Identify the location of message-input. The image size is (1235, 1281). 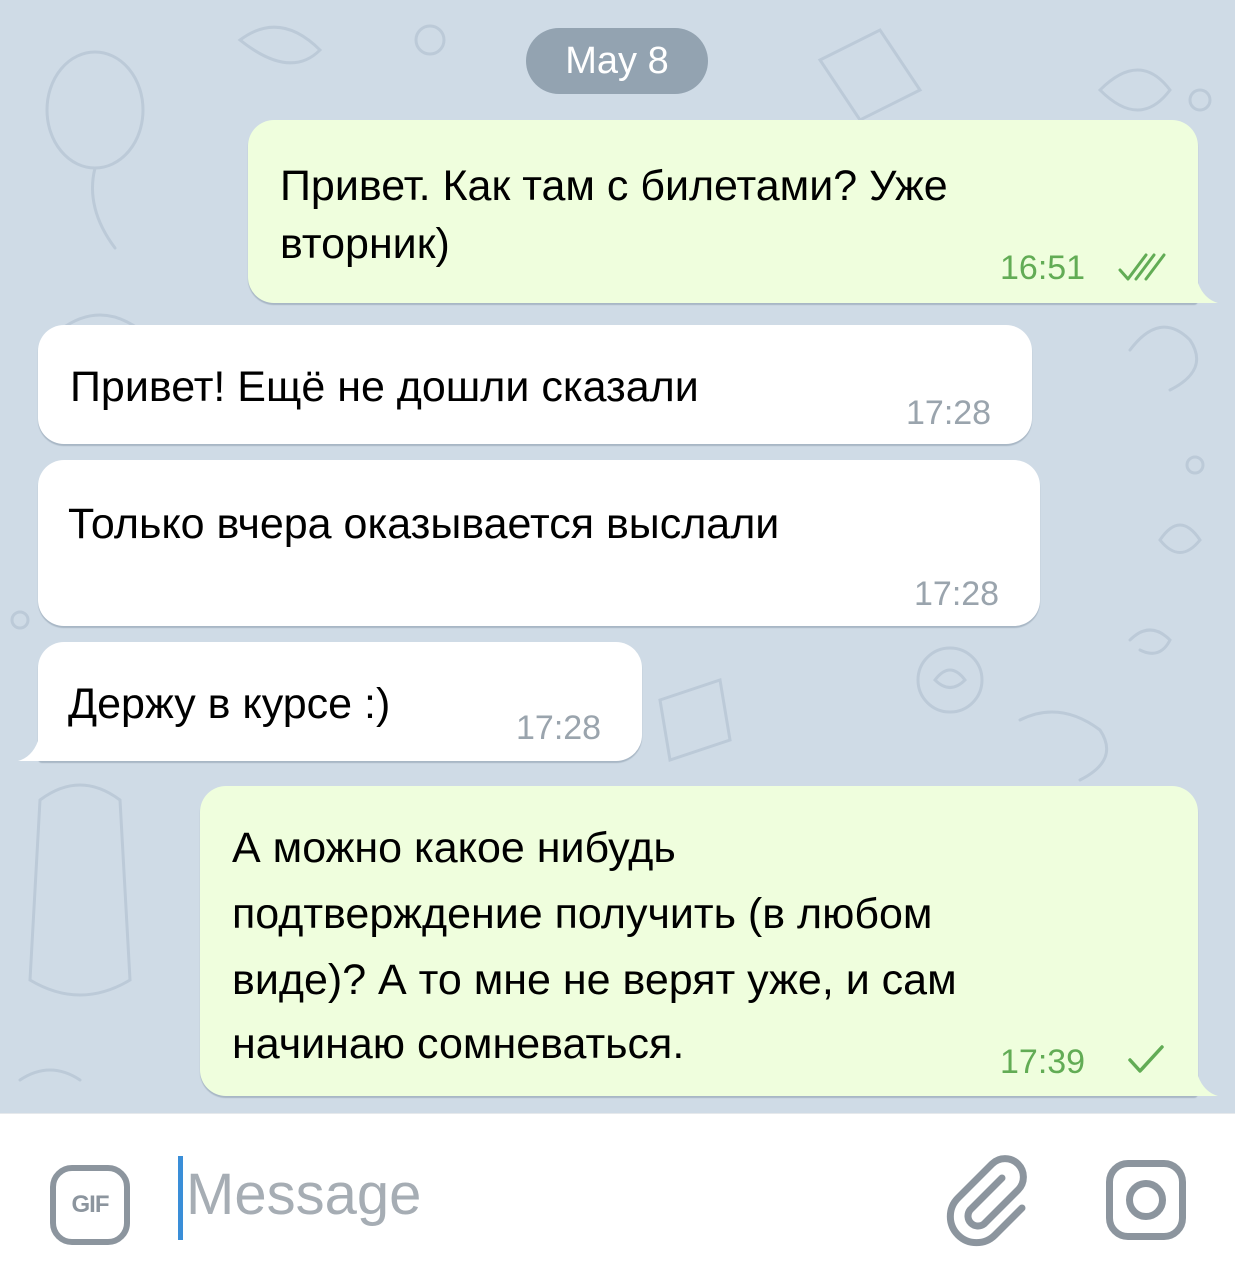
(536, 1195).